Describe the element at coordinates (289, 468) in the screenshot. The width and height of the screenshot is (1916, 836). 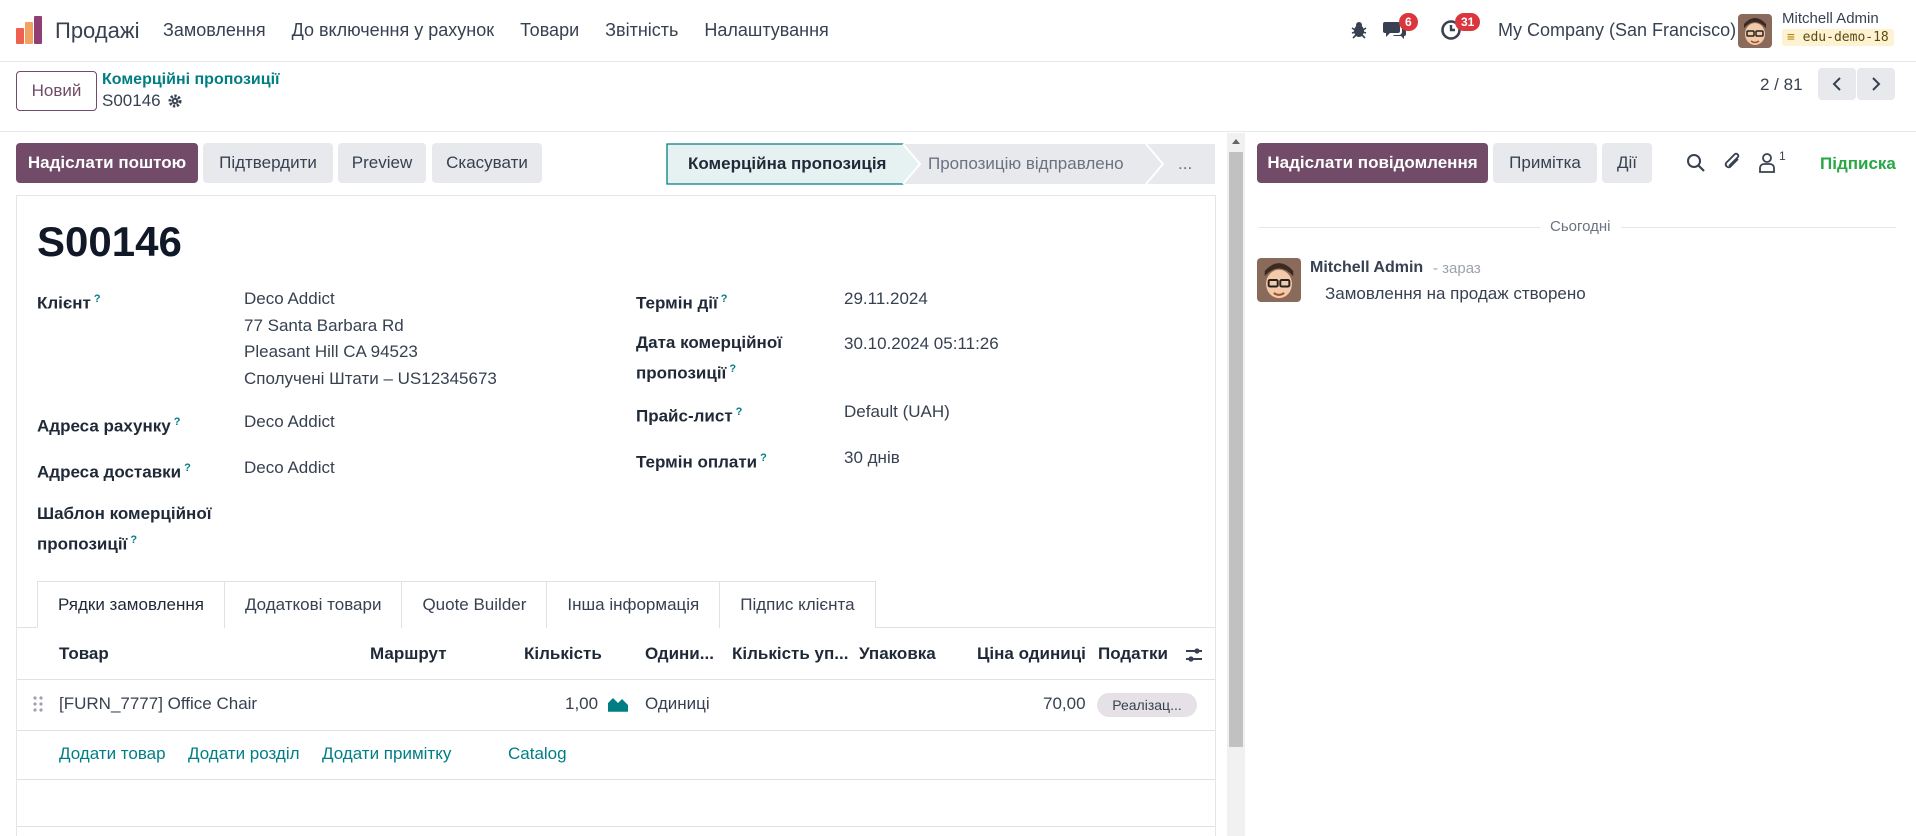
I see `delivery-address-field: Deco Addict` at that location.